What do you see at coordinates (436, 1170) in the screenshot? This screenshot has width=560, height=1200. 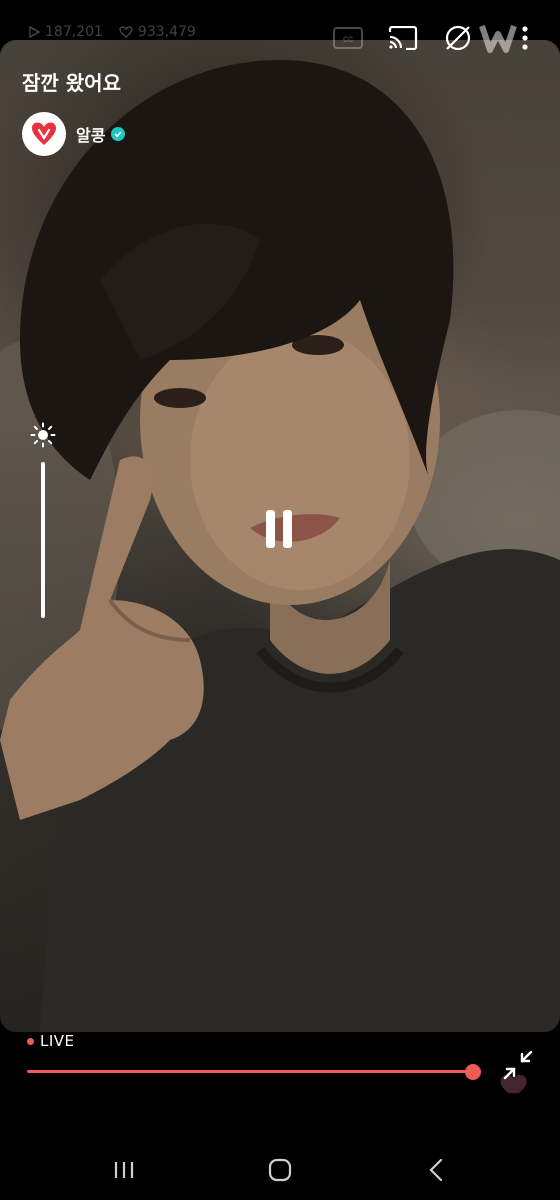 I see `back-icon` at bounding box center [436, 1170].